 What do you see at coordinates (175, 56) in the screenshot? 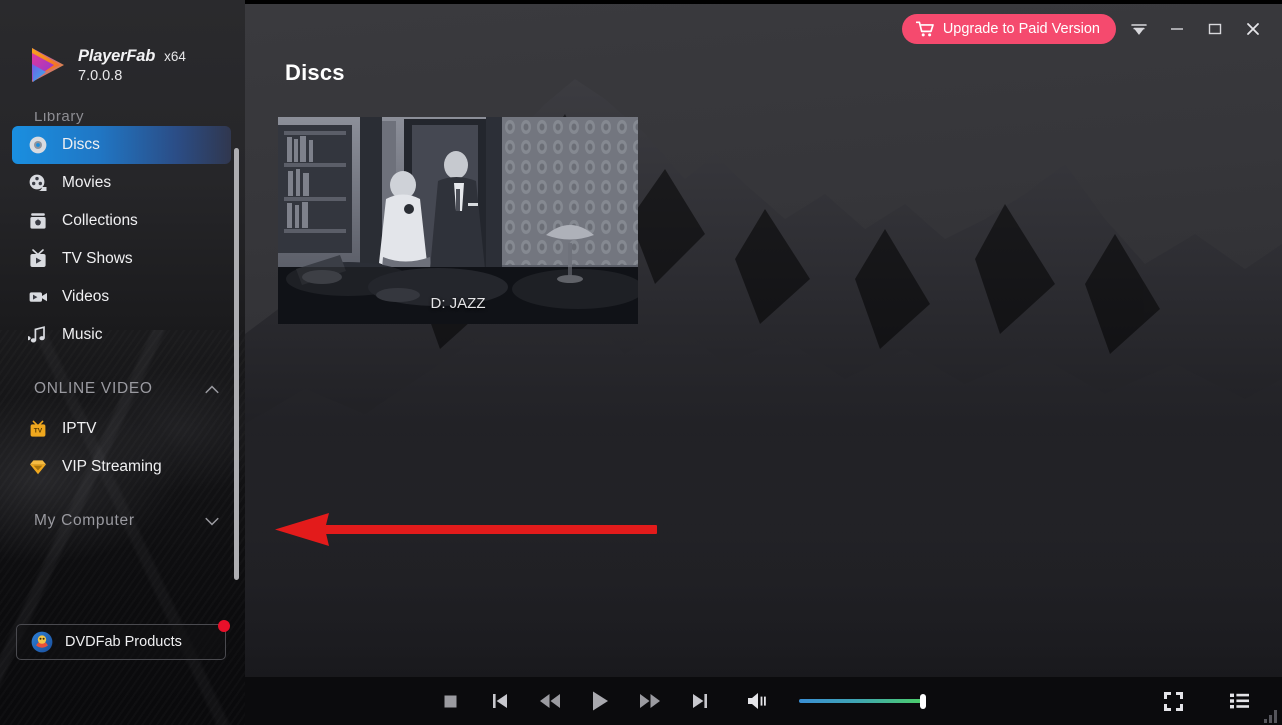
I see `brand-architecture: x64` at bounding box center [175, 56].